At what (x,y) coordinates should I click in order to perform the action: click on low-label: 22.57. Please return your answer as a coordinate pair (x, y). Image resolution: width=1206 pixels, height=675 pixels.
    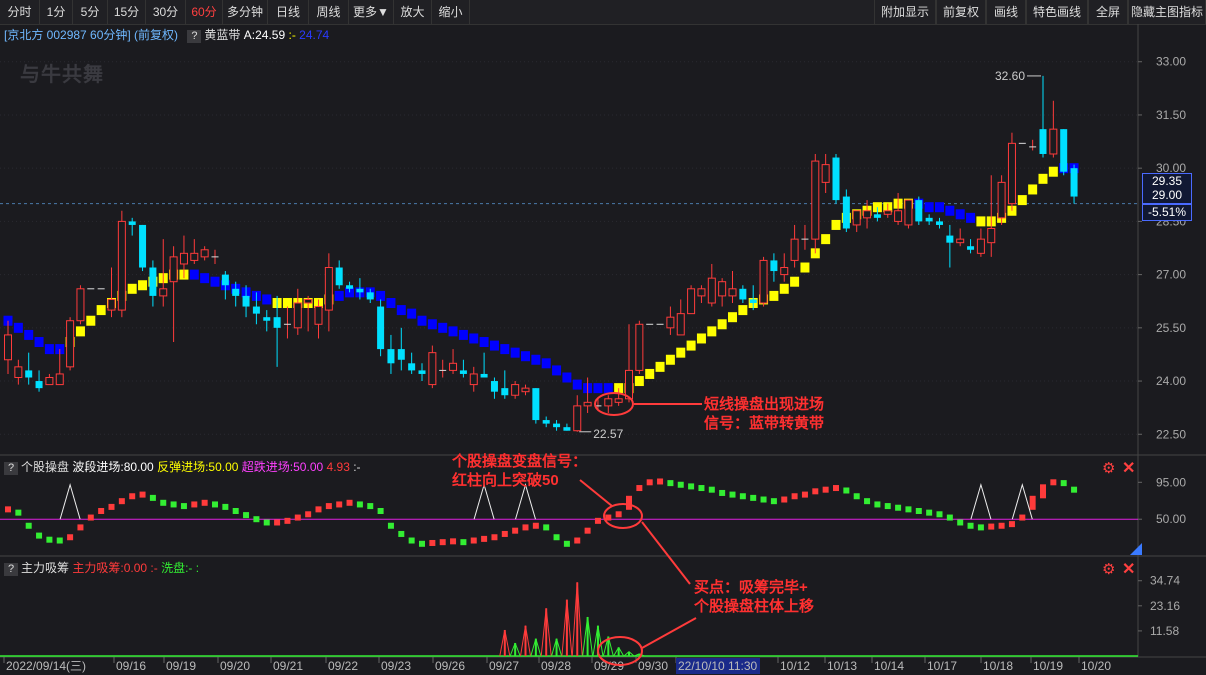
    Looking at the image, I should click on (608, 434).